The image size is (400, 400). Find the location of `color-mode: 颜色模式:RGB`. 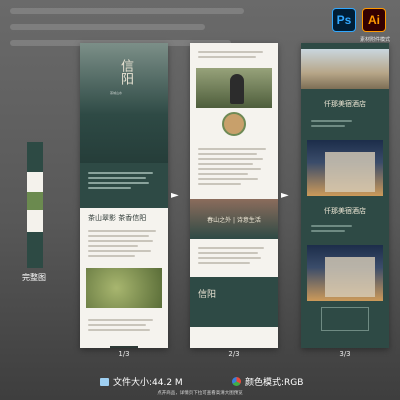

color-mode: 颜色模式:RGB is located at coordinates (267, 381).